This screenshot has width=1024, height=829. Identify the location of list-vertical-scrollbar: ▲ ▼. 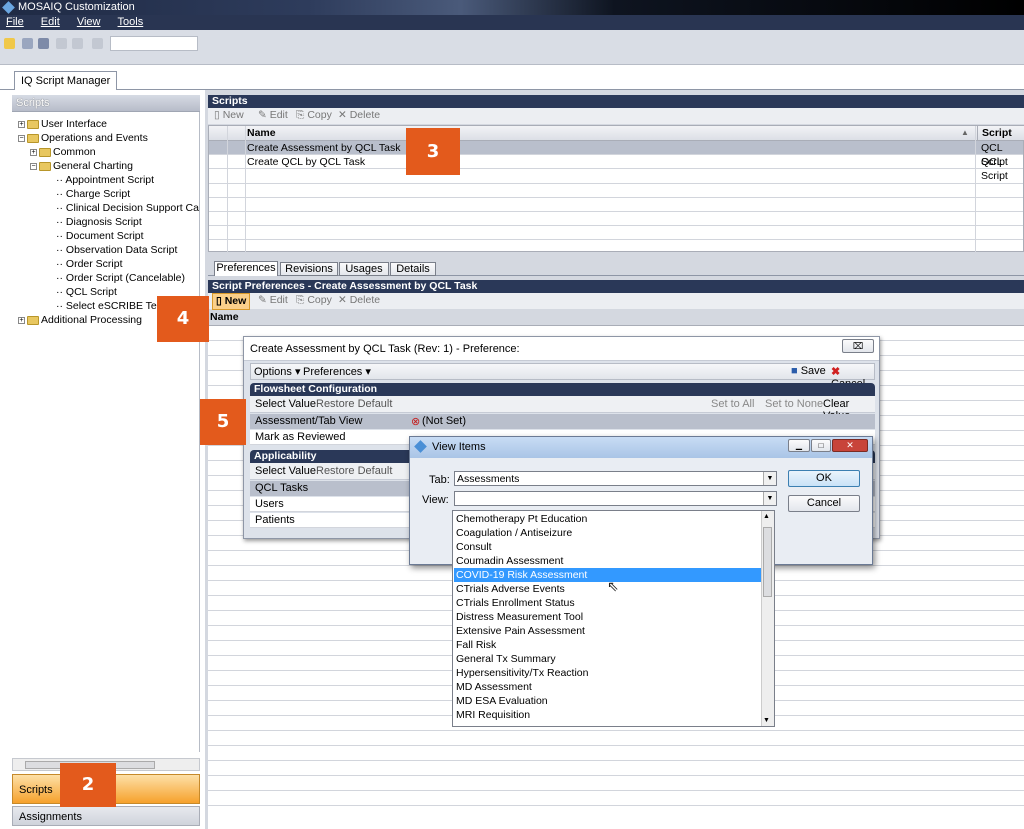
(767, 618).